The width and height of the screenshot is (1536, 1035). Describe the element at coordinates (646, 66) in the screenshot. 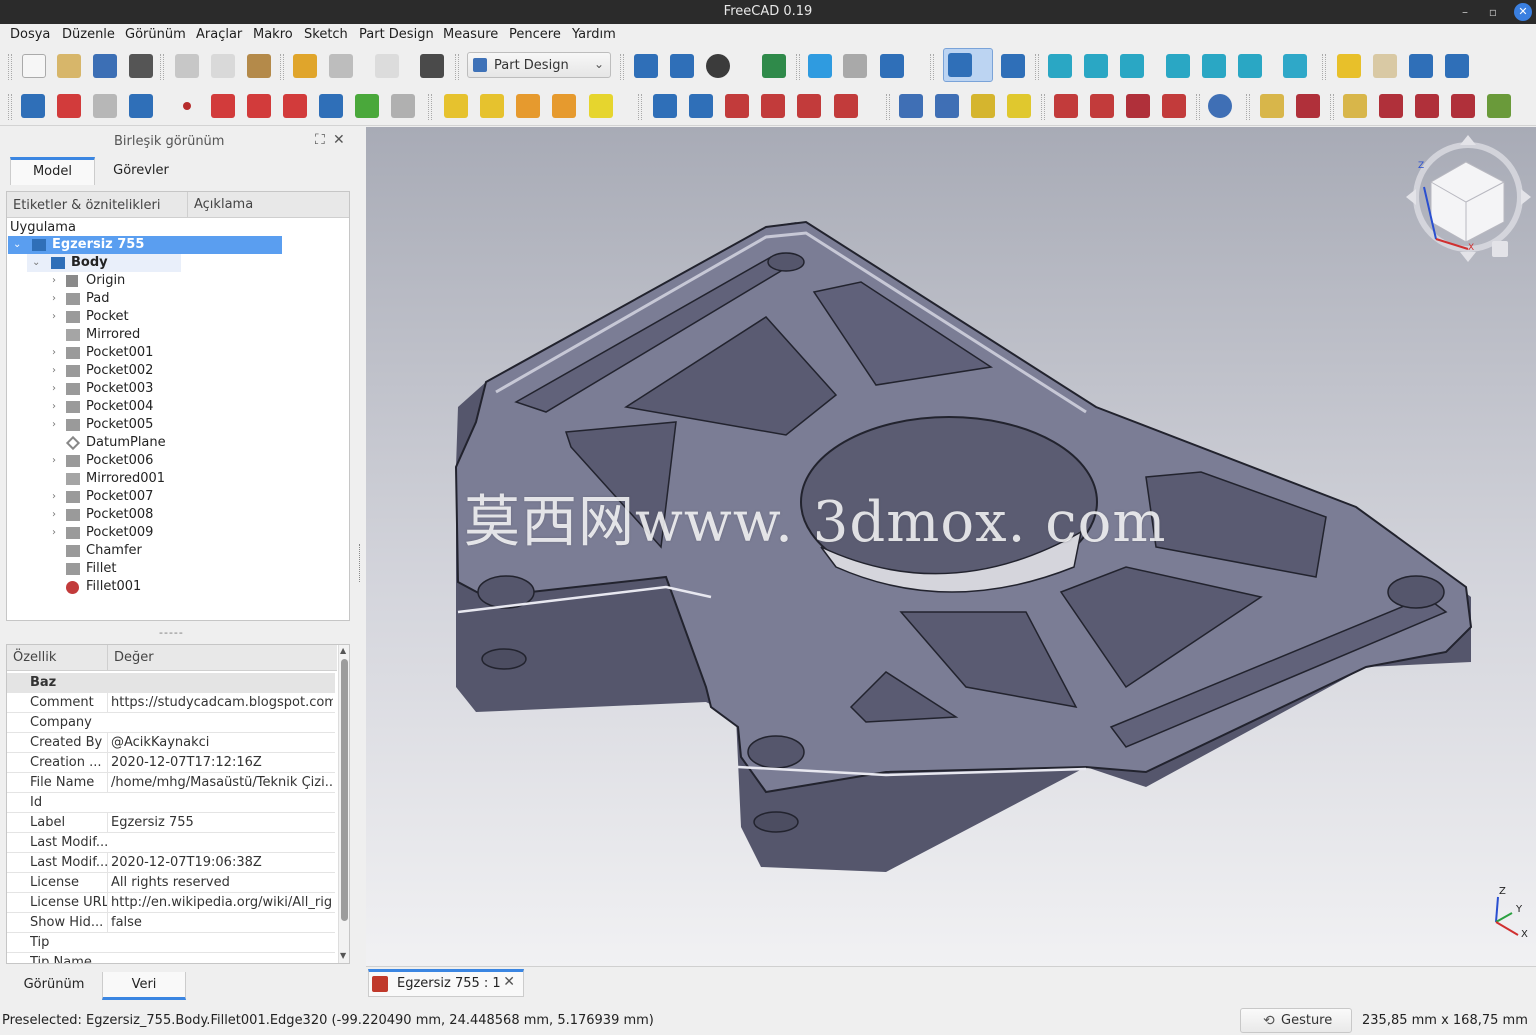

I see `fit-all-icon` at that location.